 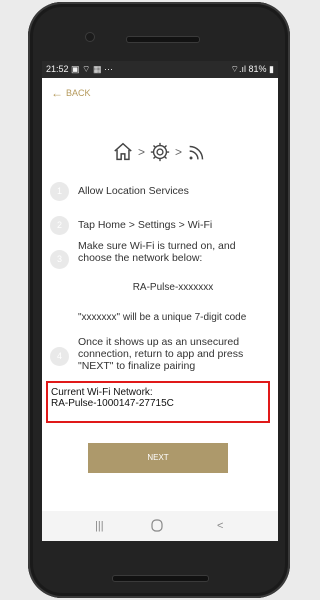 I want to click on next-button: NEXT, so click(x=158, y=458).